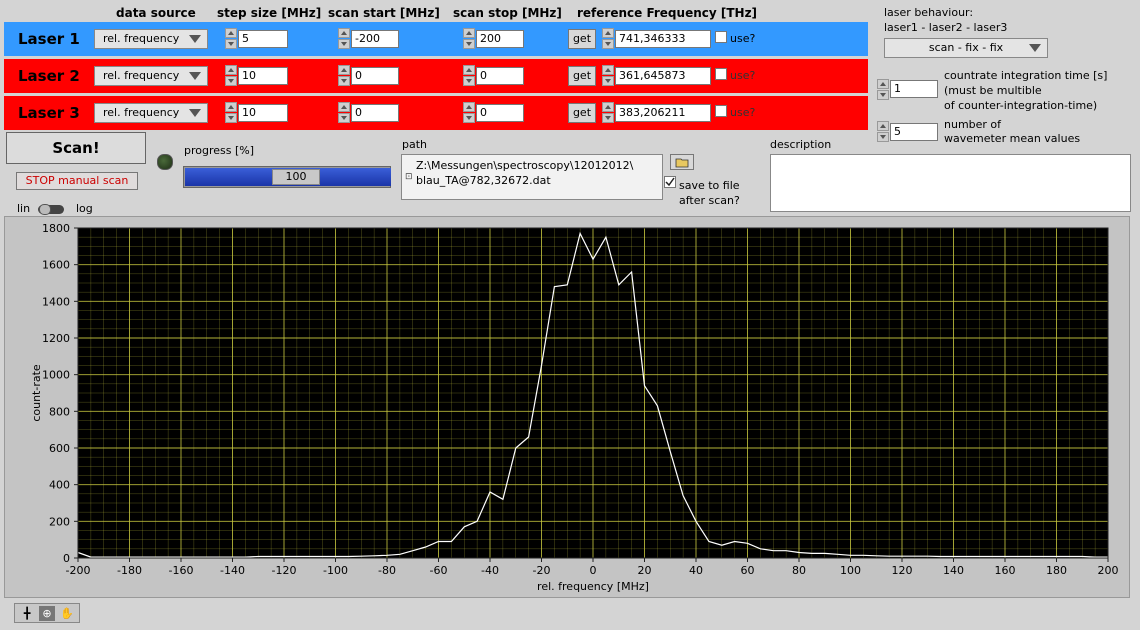 The height and width of the screenshot is (630, 1140). Describe the element at coordinates (500, 39) in the screenshot. I see `scan-stop-input: 200` at that location.